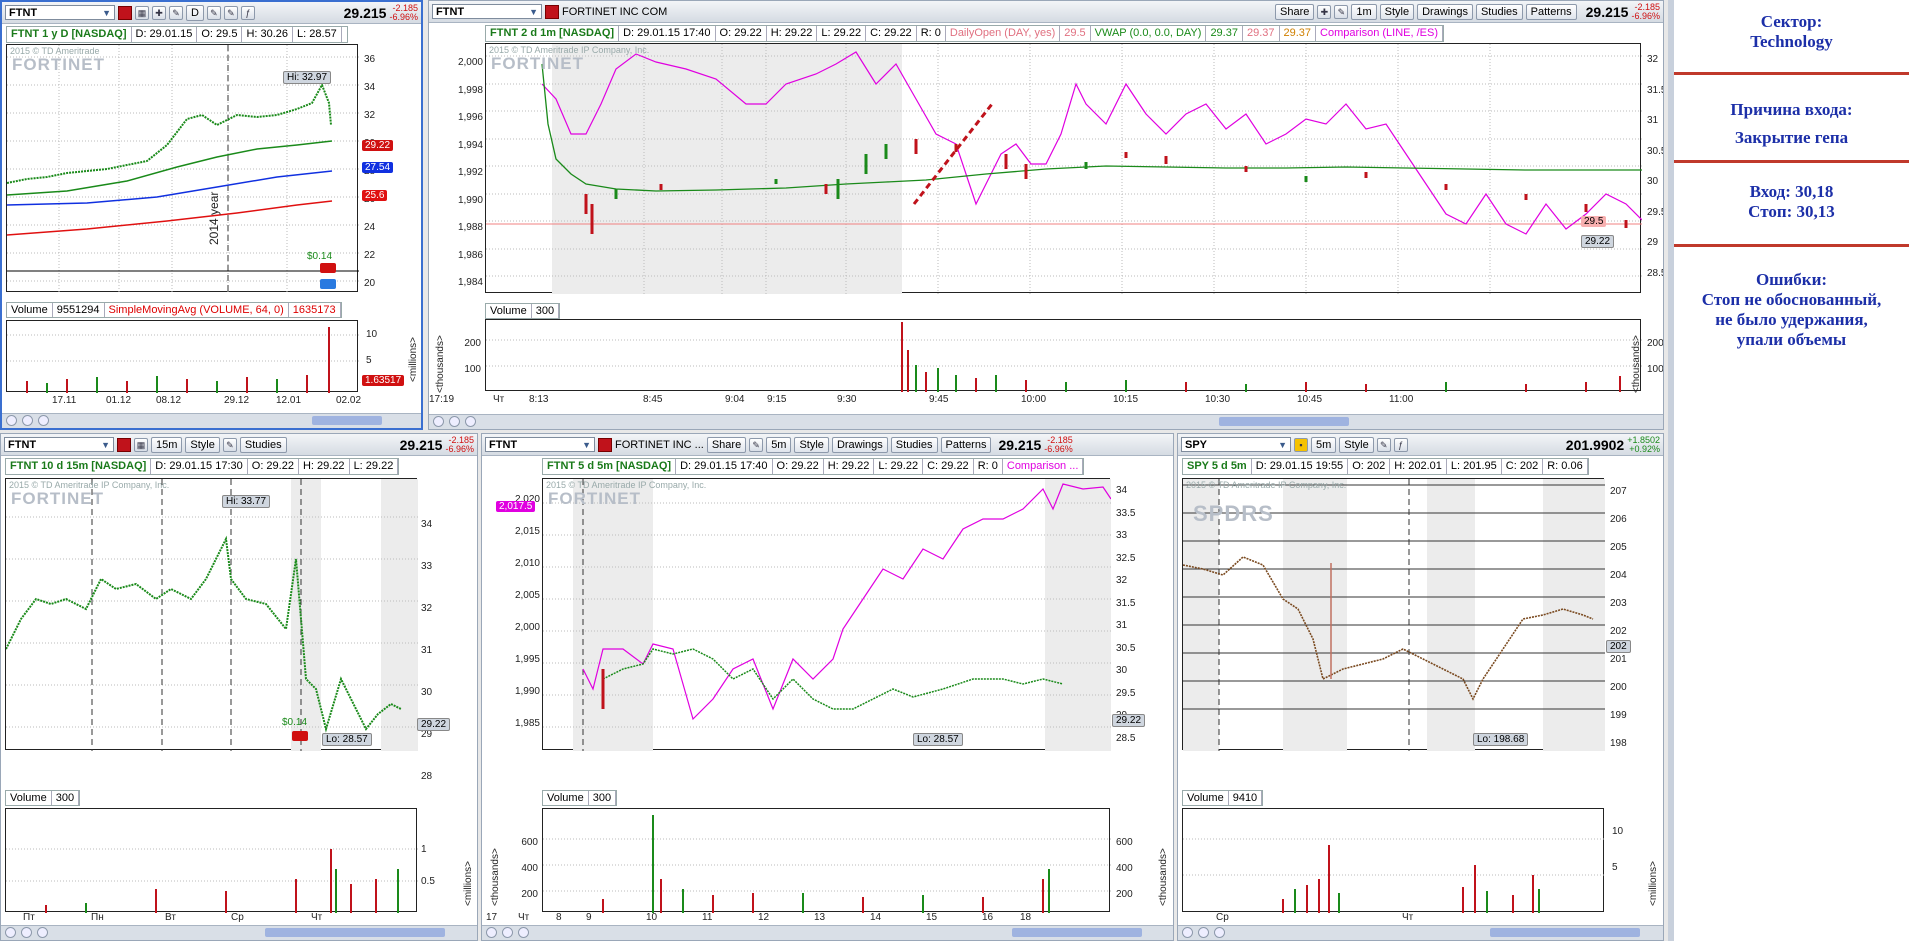 Image resolution: width=1909 pixels, height=941 pixels. What do you see at coordinates (378, 145) in the screenshot?
I see `price-tag-last: 29.22` at bounding box center [378, 145].